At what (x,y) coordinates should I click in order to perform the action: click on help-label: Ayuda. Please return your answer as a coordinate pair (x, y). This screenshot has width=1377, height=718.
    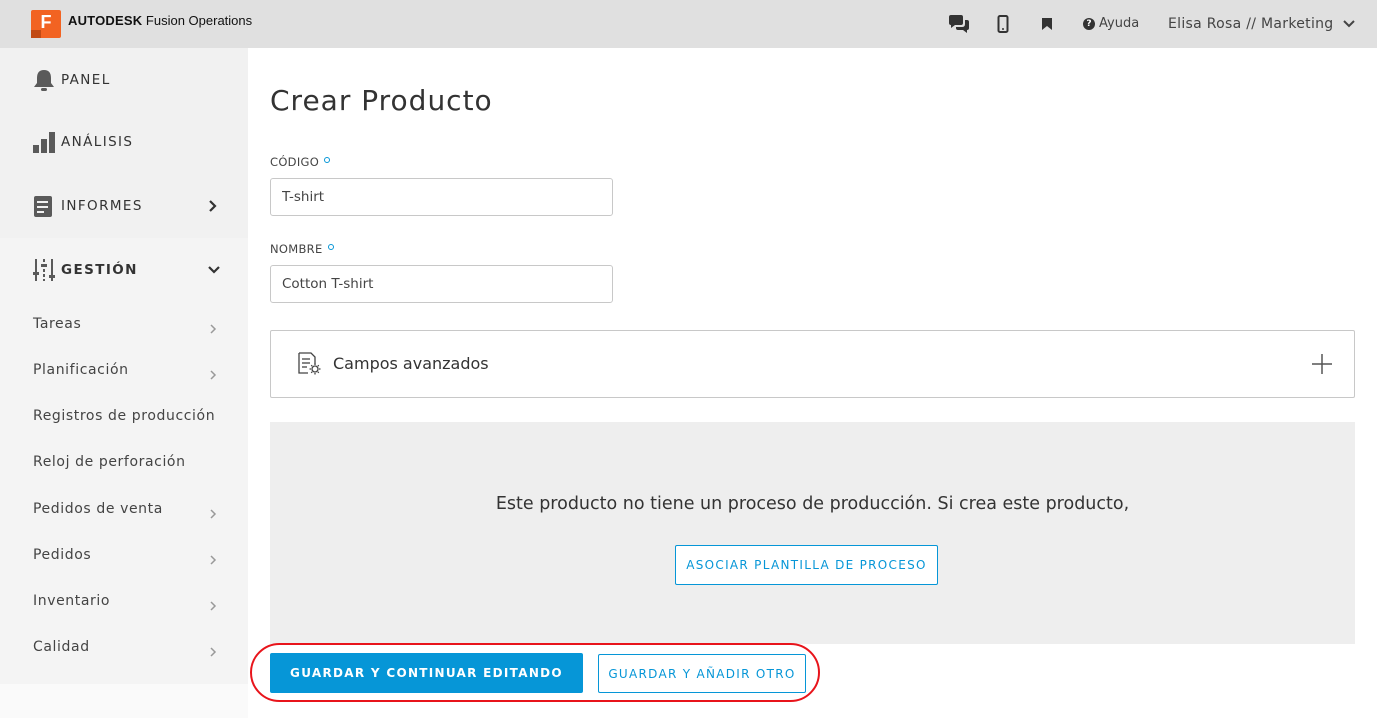
    Looking at the image, I should click on (1119, 23).